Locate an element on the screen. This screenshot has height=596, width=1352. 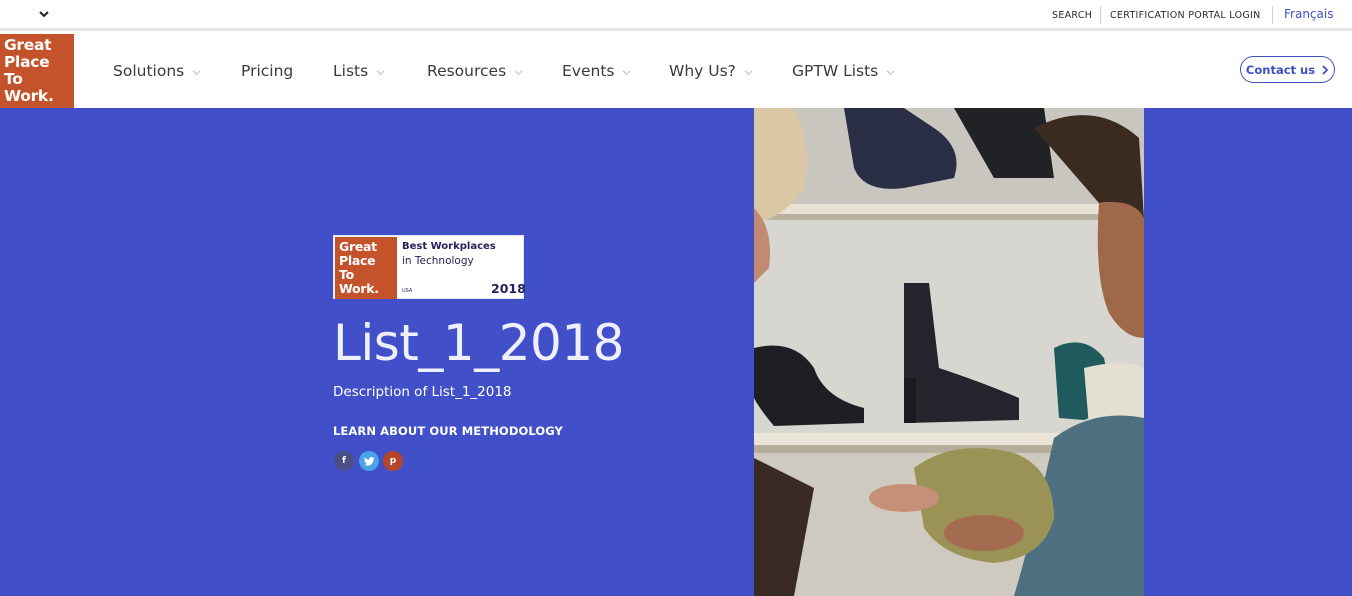
badge-logo: Great Place To Work. is located at coordinates (366, 268).